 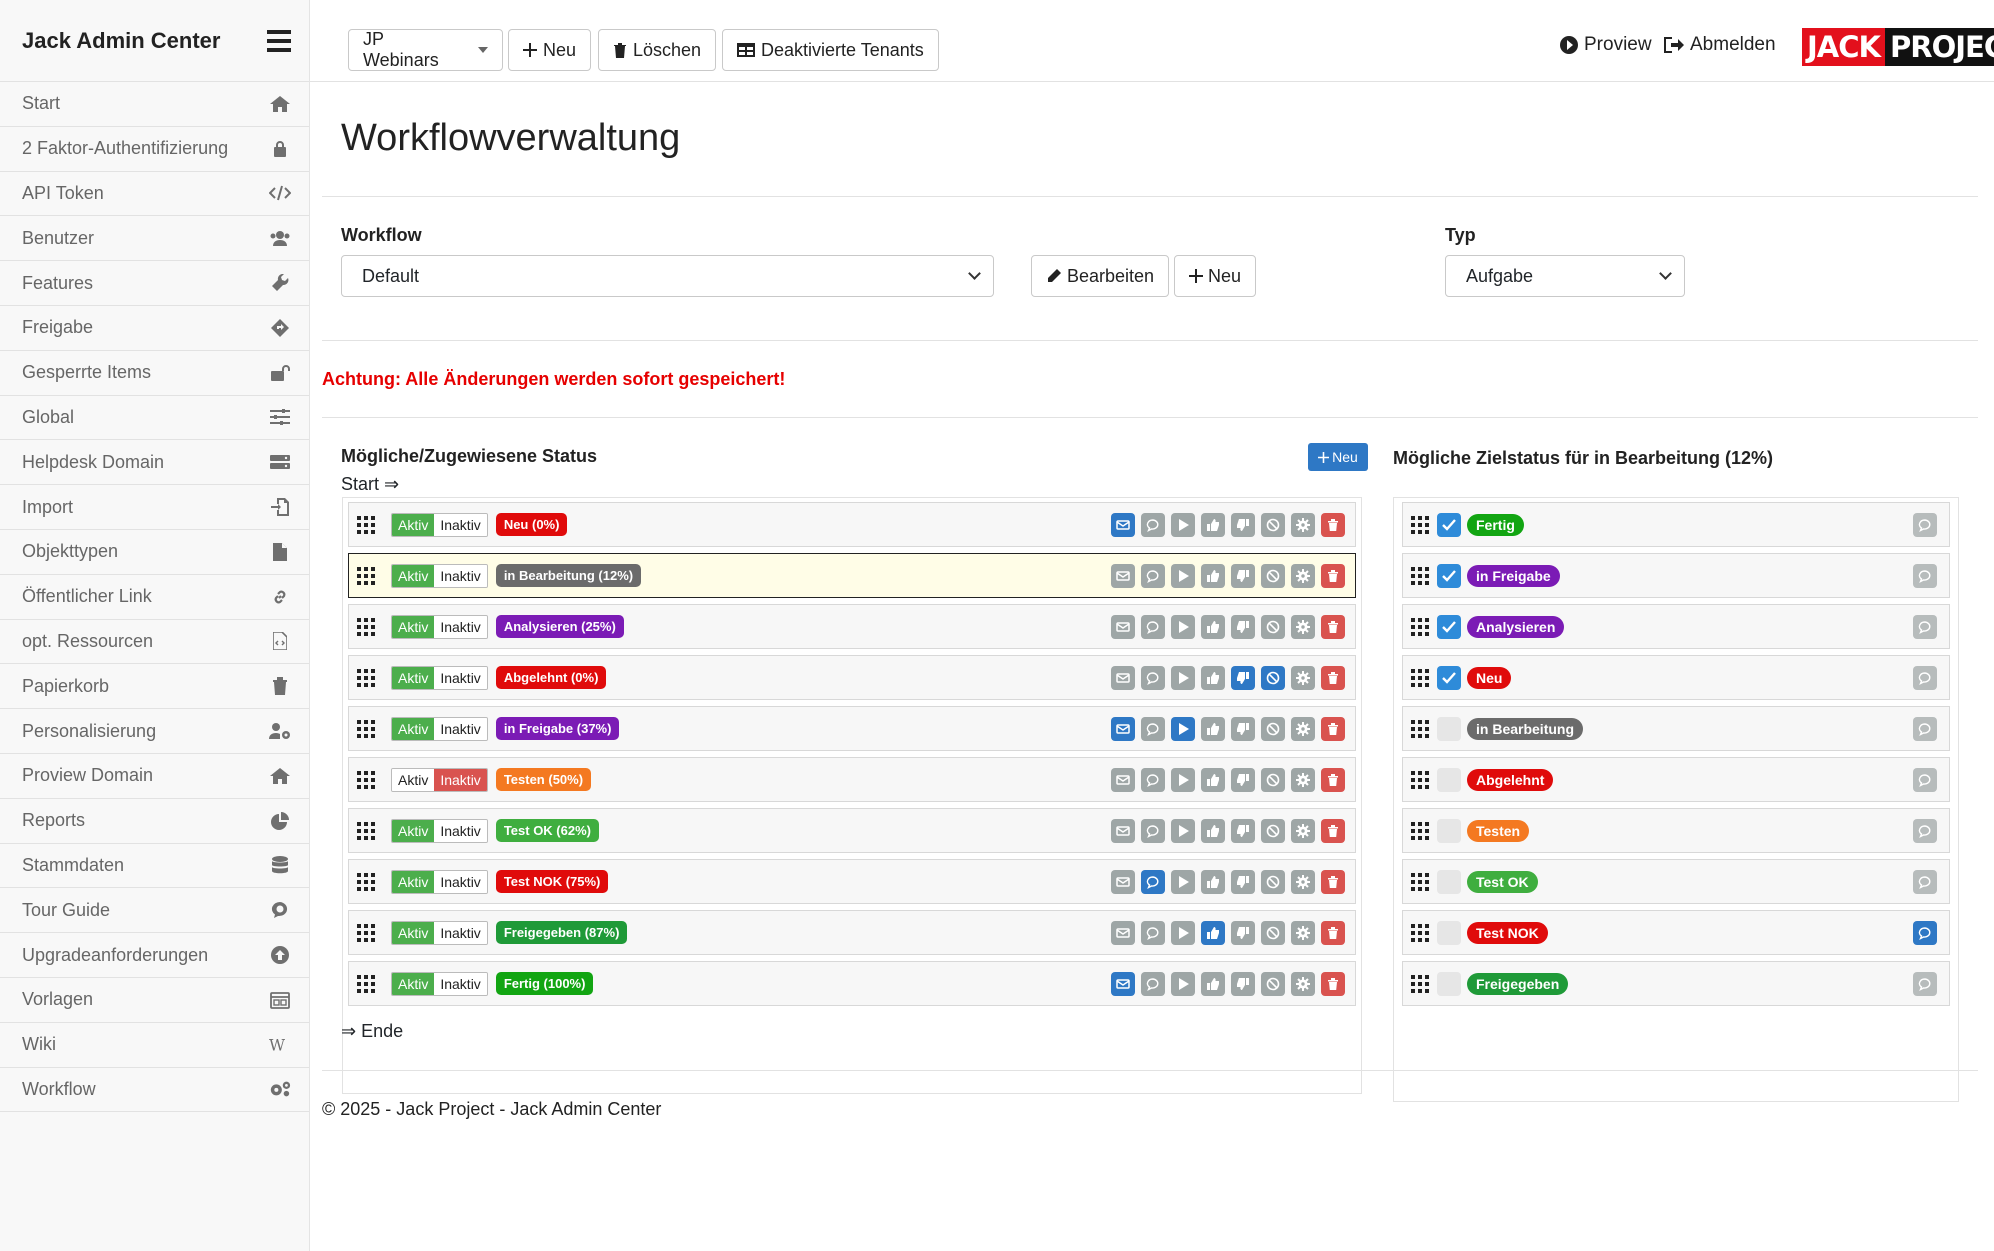 What do you see at coordinates (1676, 830) in the screenshot?
I see `target-status-row: Testen` at bounding box center [1676, 830].